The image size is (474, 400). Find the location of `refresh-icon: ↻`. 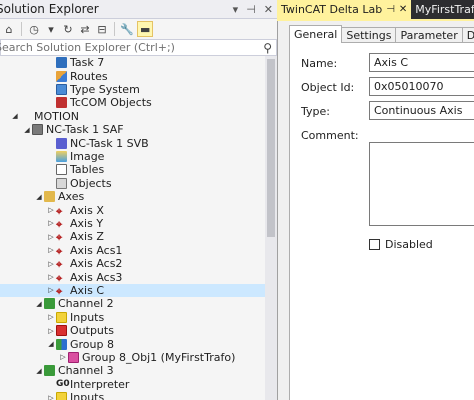

refresh-icon: ↻ is located at coordinates (68, 29).